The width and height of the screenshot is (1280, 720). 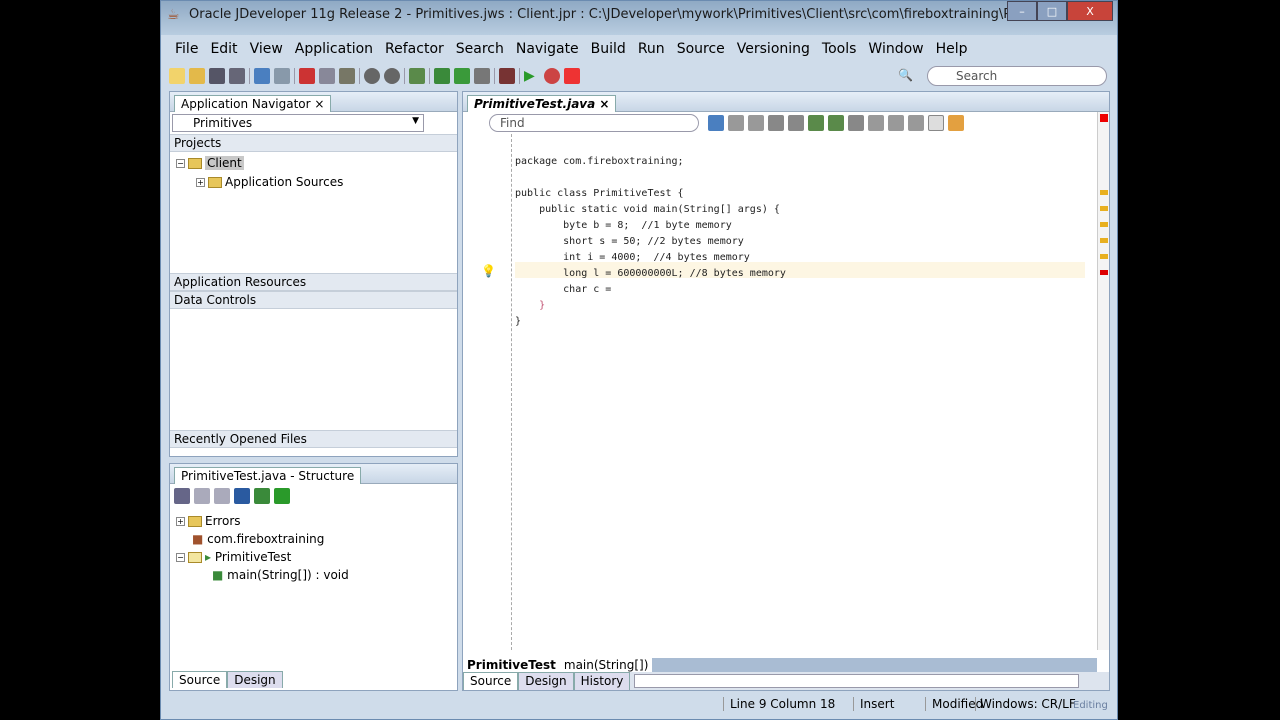 What do you see at coordinates (327, 76) in the screenshot?
I see `copy-icon` at bounding box center [327, 76].